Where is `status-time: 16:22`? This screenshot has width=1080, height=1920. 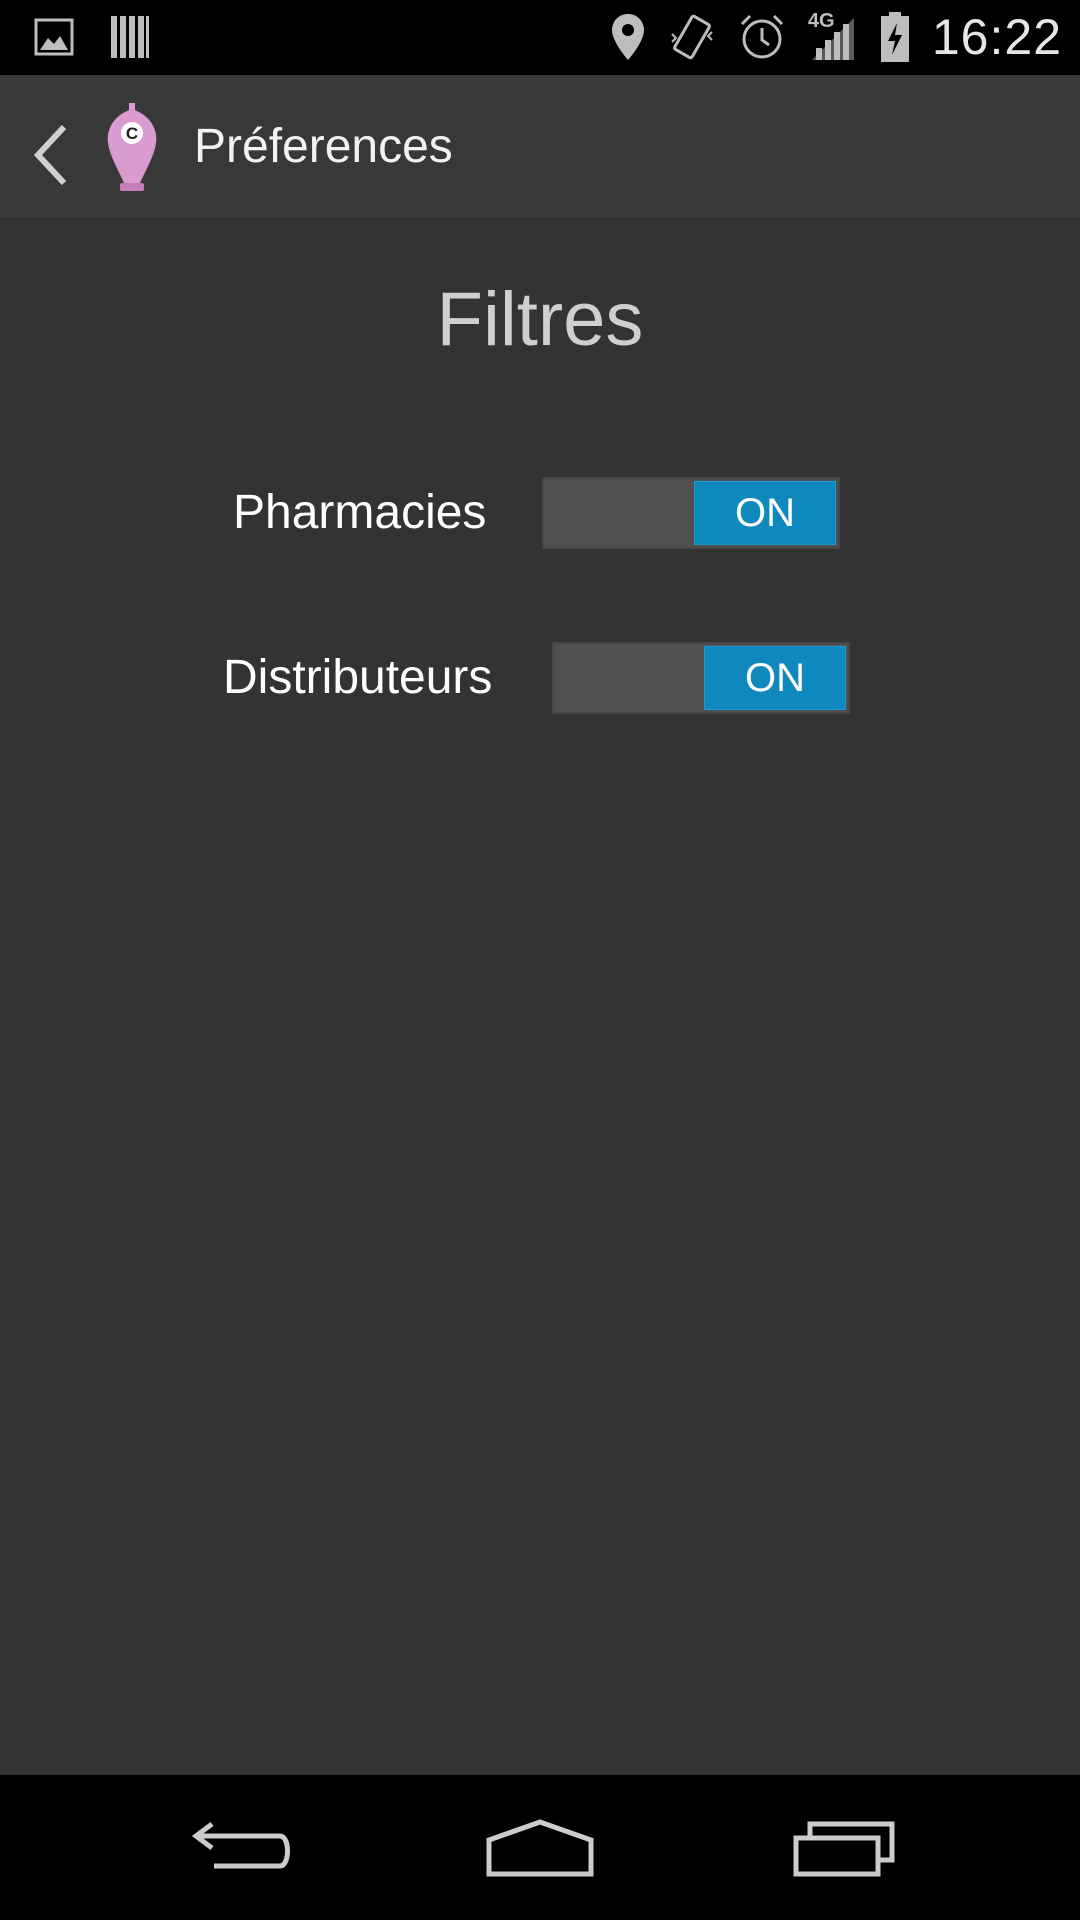 status-time: 16:22 is located at coordinates (996, 37).